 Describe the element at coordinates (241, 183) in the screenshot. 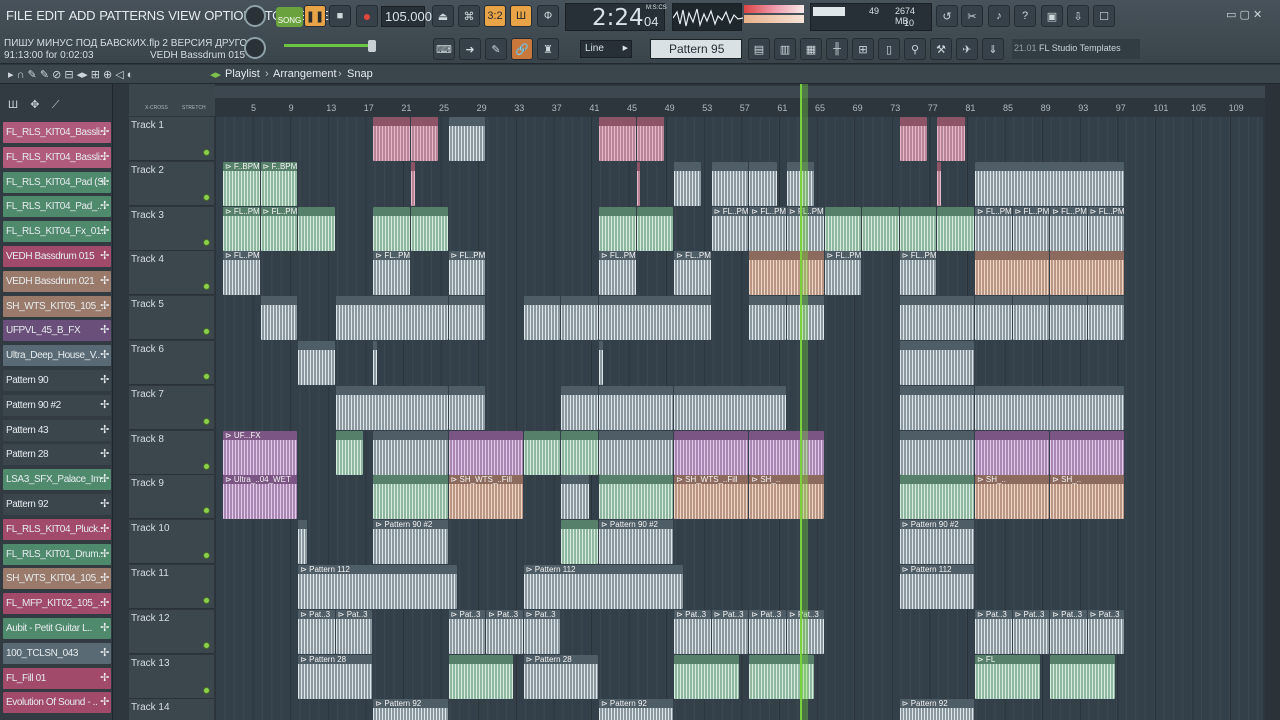

I see `playlist-clip: ⊳ F..BPM` at that location.